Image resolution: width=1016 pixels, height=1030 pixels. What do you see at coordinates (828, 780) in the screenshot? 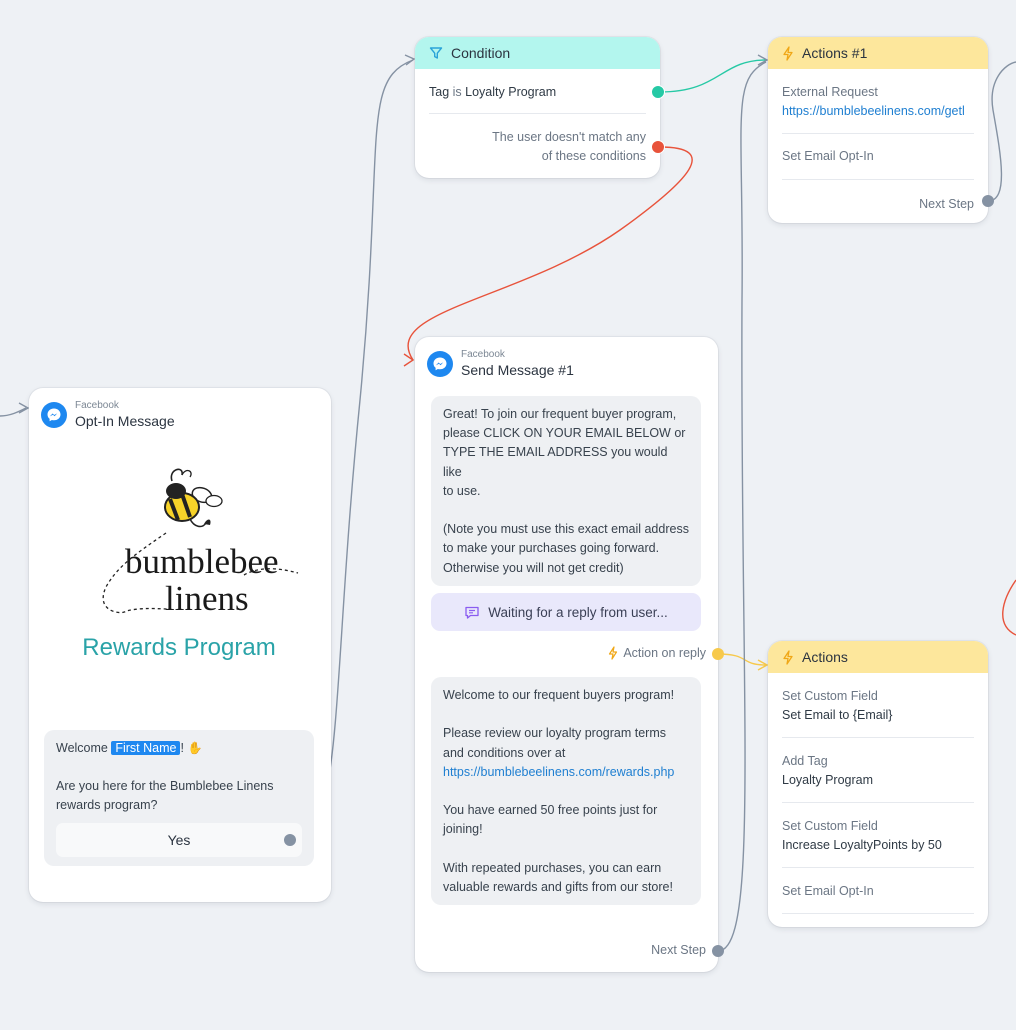
I see `action-value: Loyalty Program` at bounding box center [828, 780].